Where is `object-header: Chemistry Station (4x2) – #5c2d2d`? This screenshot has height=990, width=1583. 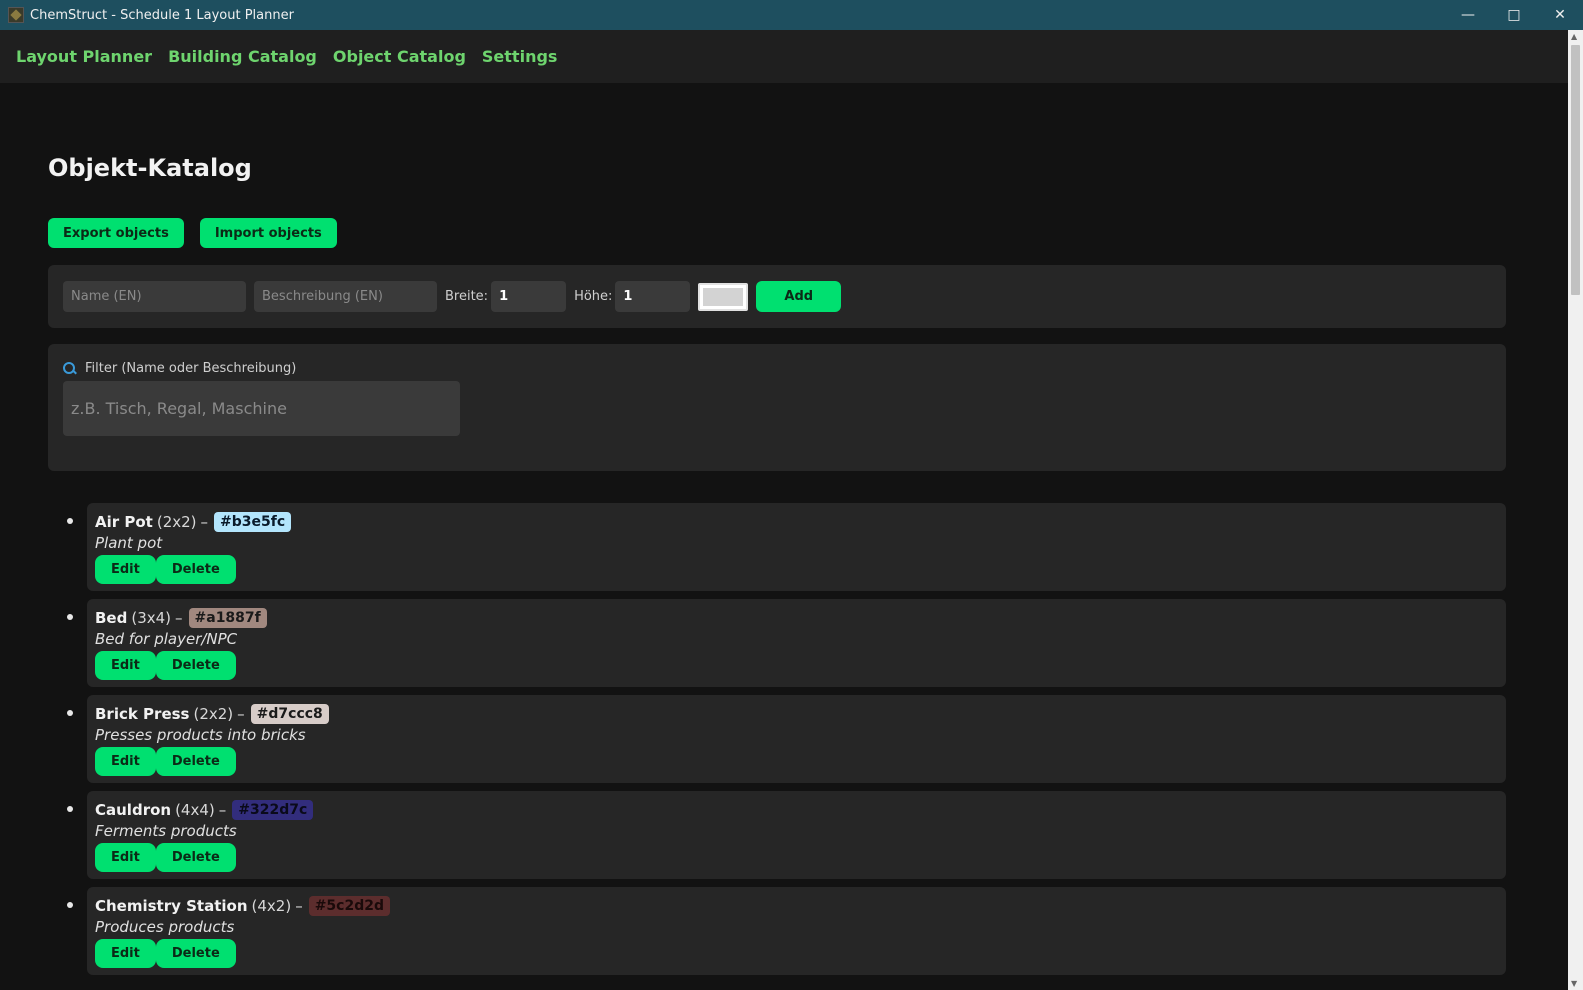 object-header: Chemistry Station (4x2) – #5c2d2d is located at coordinates (796, 906).